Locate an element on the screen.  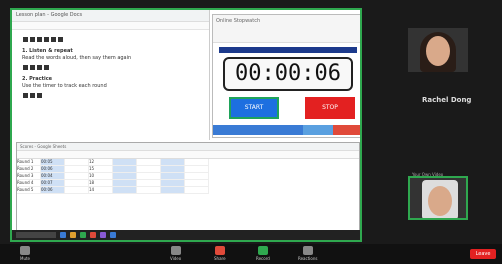
cell: 18 is located at coordinates (101, 183).